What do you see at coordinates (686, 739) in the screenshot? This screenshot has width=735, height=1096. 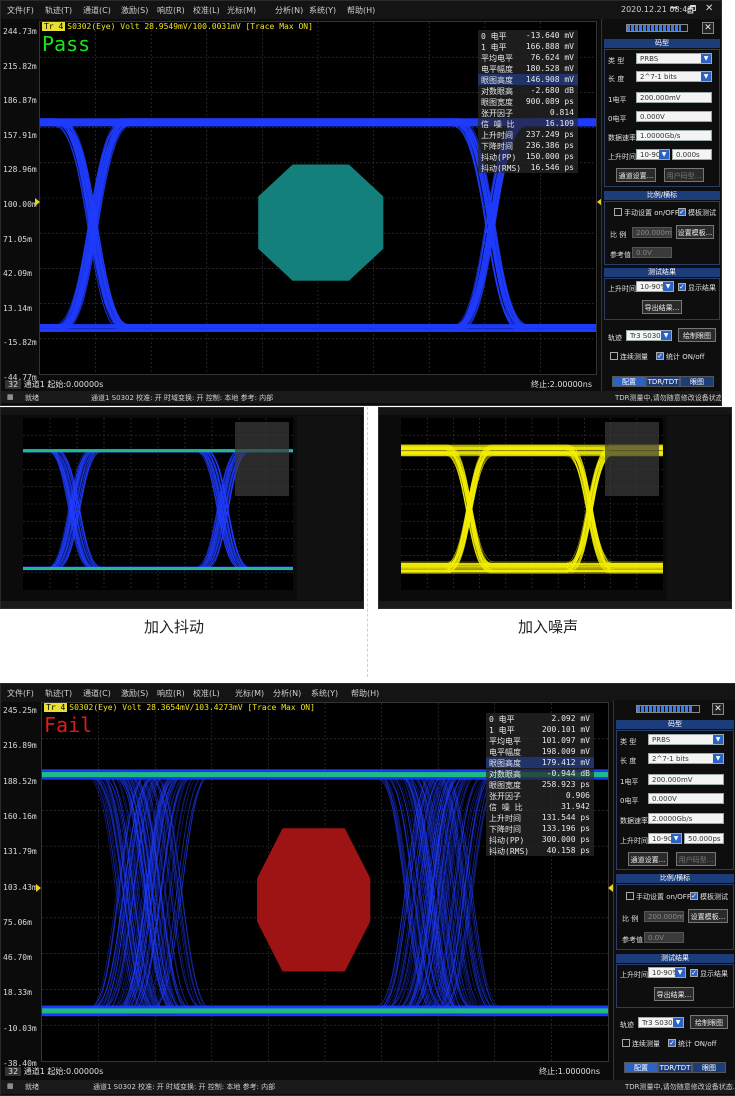 I see `fail-type-select: PRBS ▼` at bounding box center [686, 739].